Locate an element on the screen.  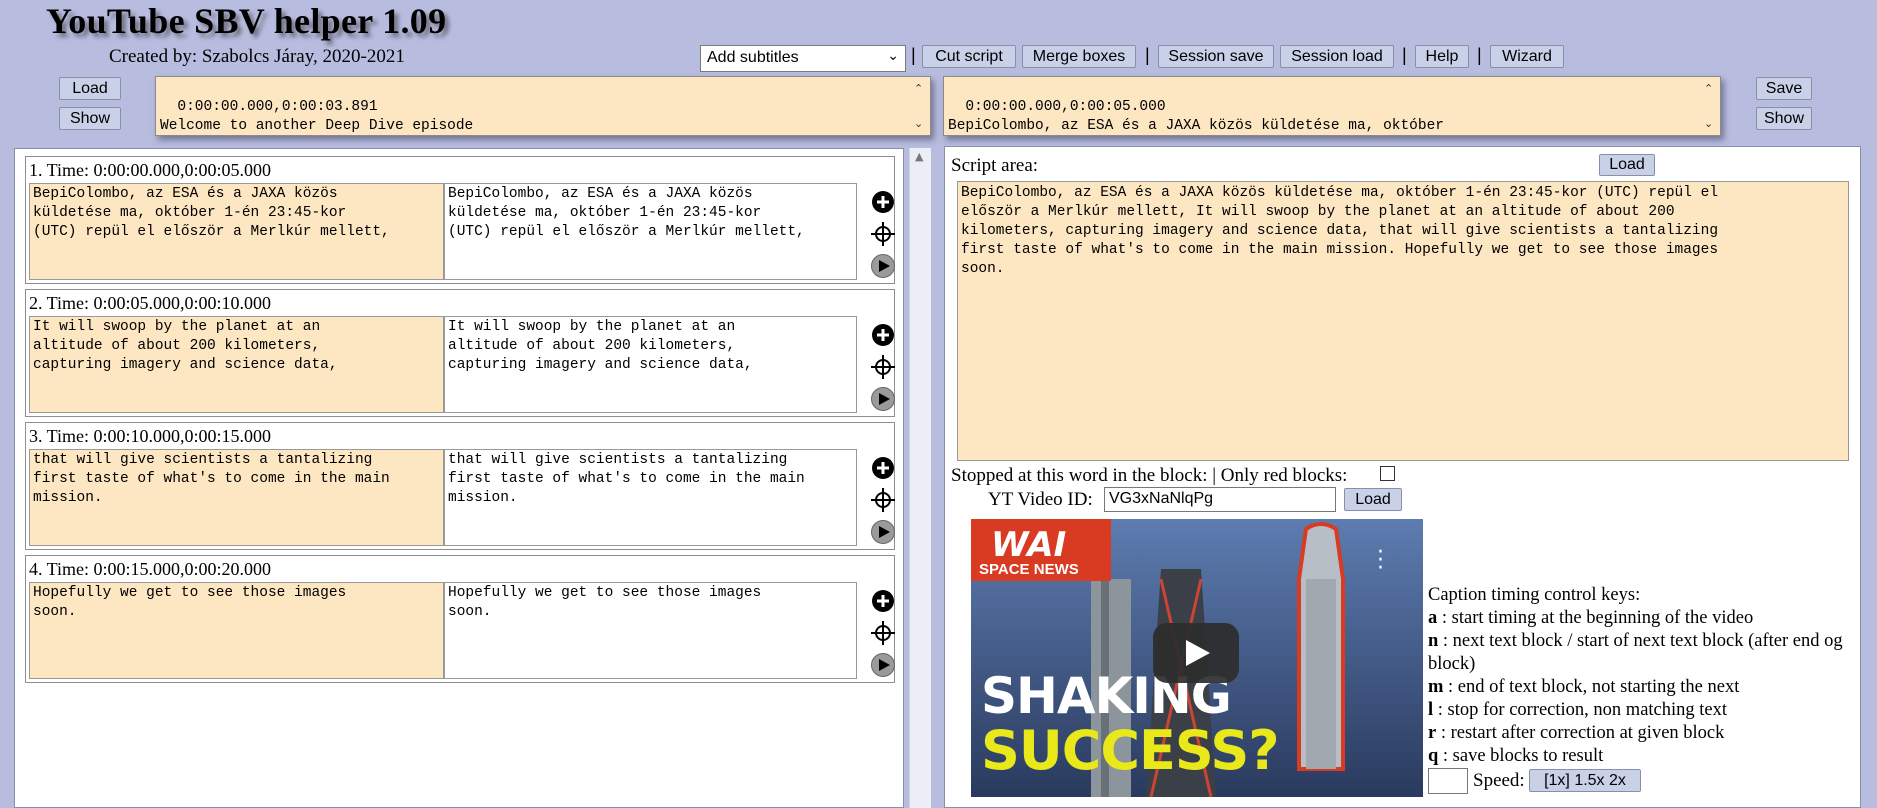
thumbnail-channel: SPACE NEWS is located at coordinates (1029, 569).